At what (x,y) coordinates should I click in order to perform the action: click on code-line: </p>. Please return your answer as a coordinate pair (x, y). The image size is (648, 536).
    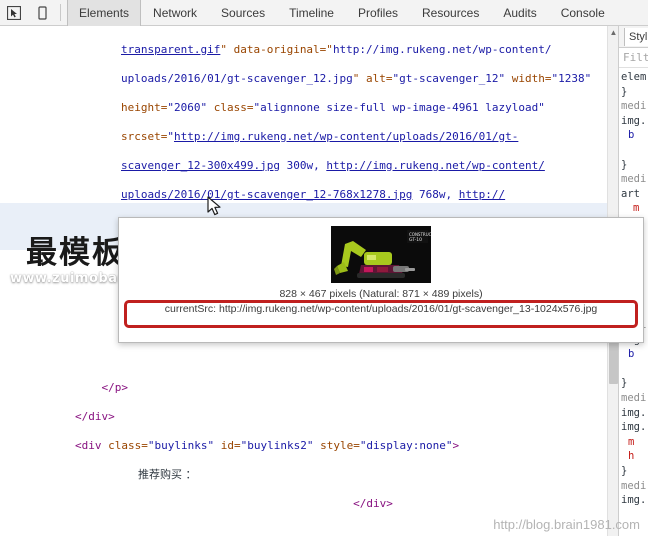
    Looking at the image, I should click on (338, 388).